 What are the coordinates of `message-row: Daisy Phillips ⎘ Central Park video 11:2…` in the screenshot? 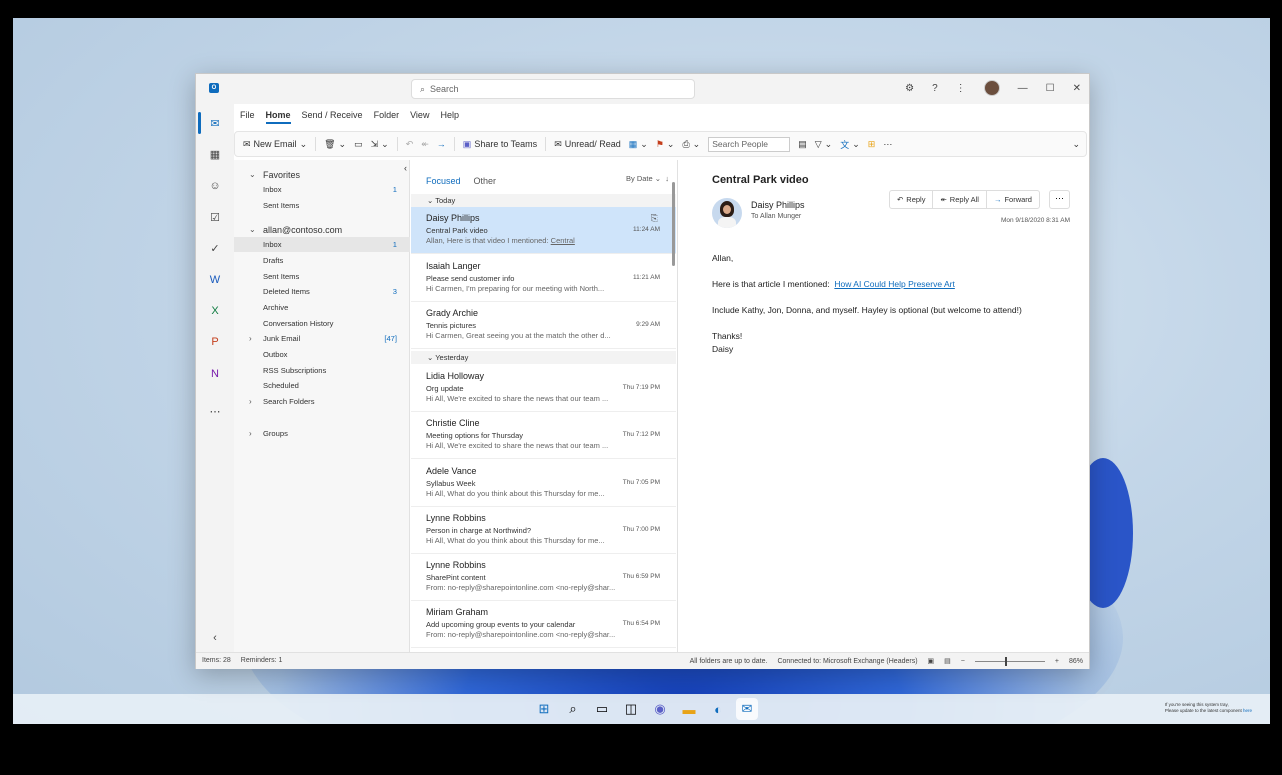 It's located at (543, 230).